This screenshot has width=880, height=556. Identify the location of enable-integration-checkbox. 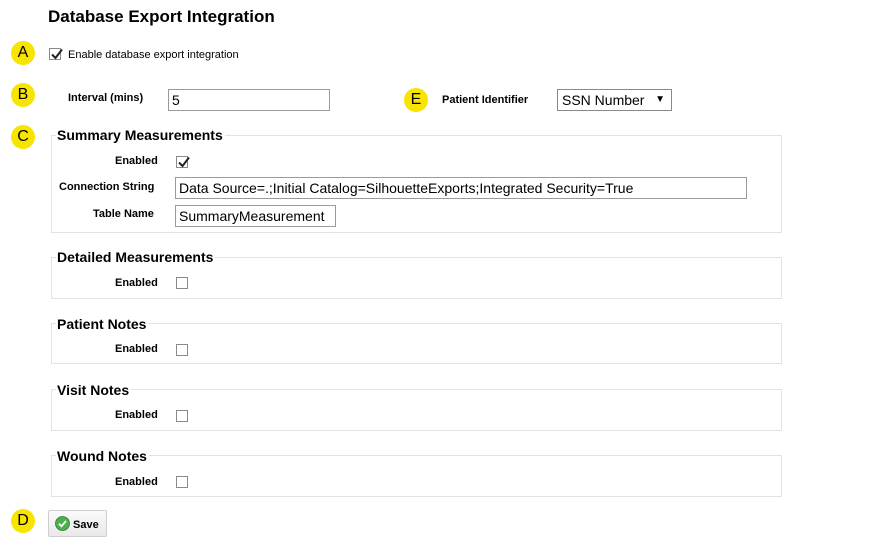
(56, 54).